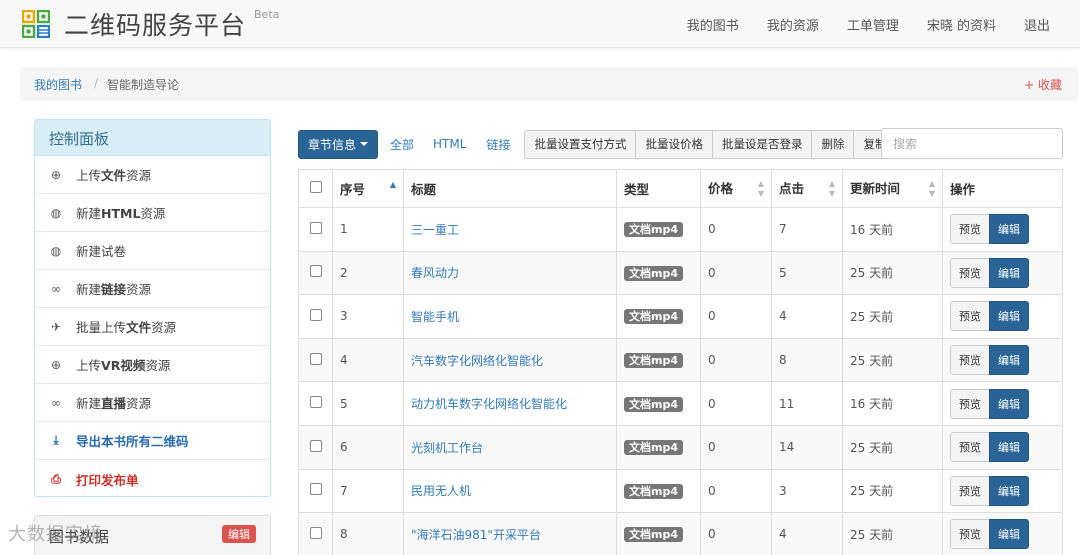 The width and height of the screenshot is (1080, 555). Describe the element at coordinates (833, 144) in the screenshot. I see `delete-button: 删除` at that location.